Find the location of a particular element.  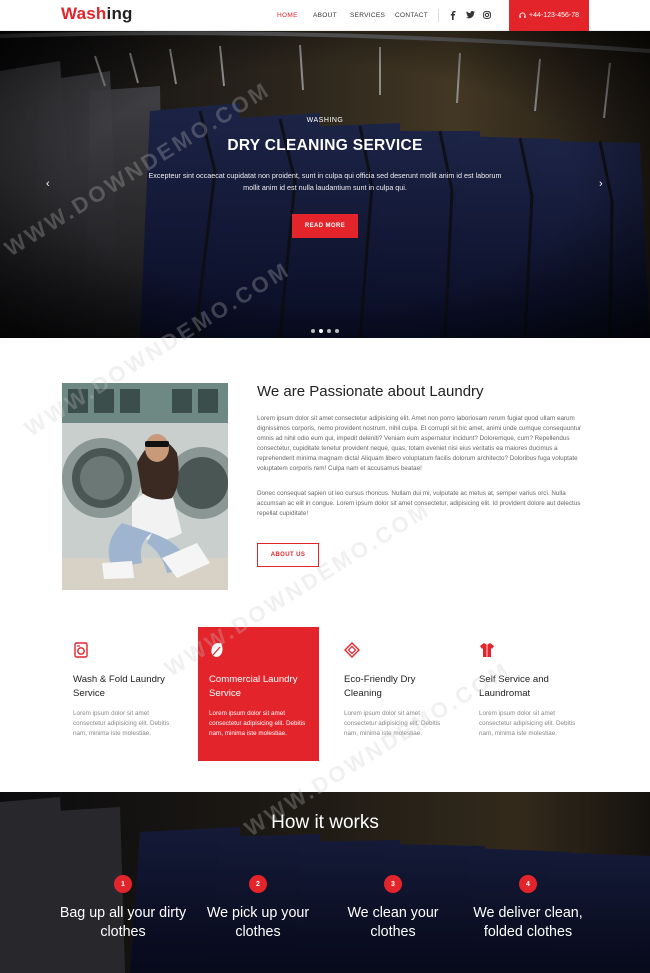

step-number-badge: 2 is located at coordinates (258, 884).